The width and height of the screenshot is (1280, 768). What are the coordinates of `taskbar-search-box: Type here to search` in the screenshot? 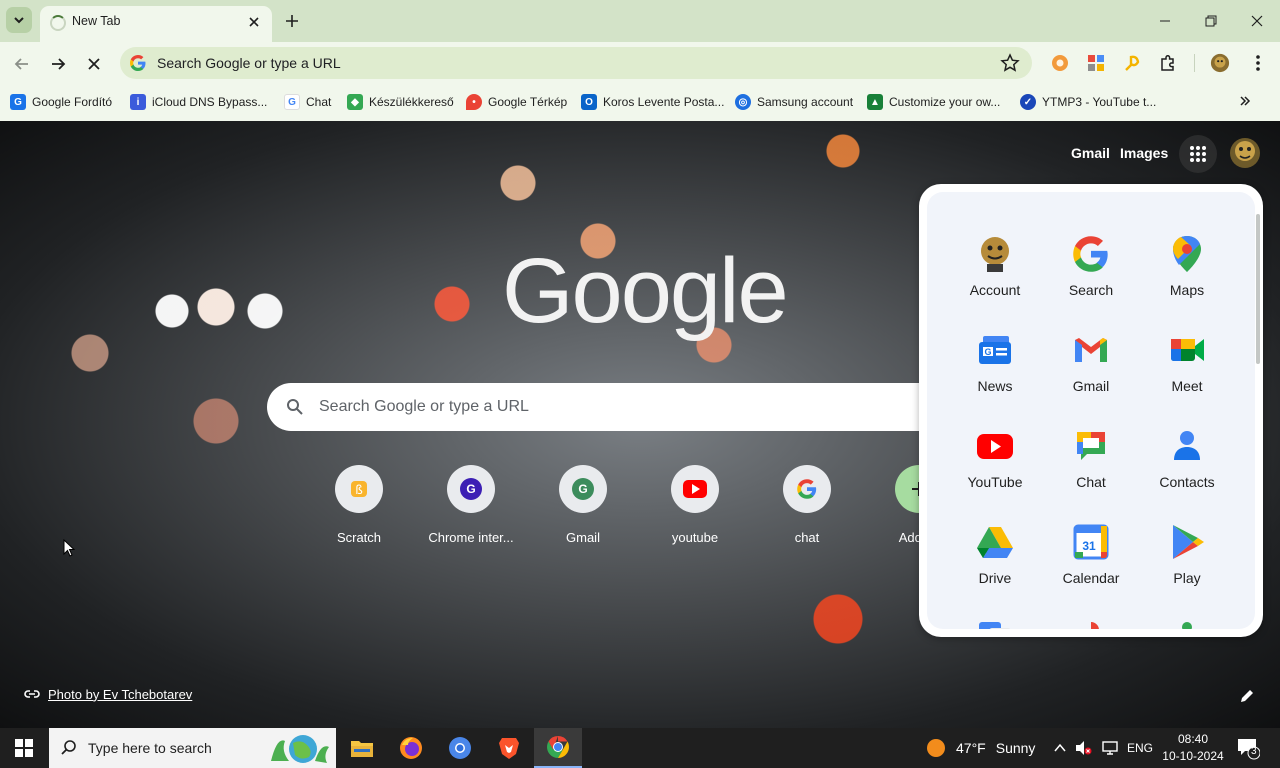 It's located at (192, 748).